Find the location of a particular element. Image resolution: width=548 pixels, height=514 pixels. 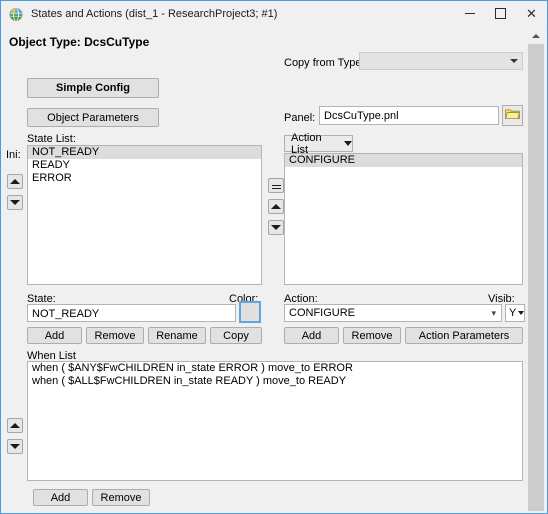

when-remove-button: Remove is located at coordinates (121, 497).